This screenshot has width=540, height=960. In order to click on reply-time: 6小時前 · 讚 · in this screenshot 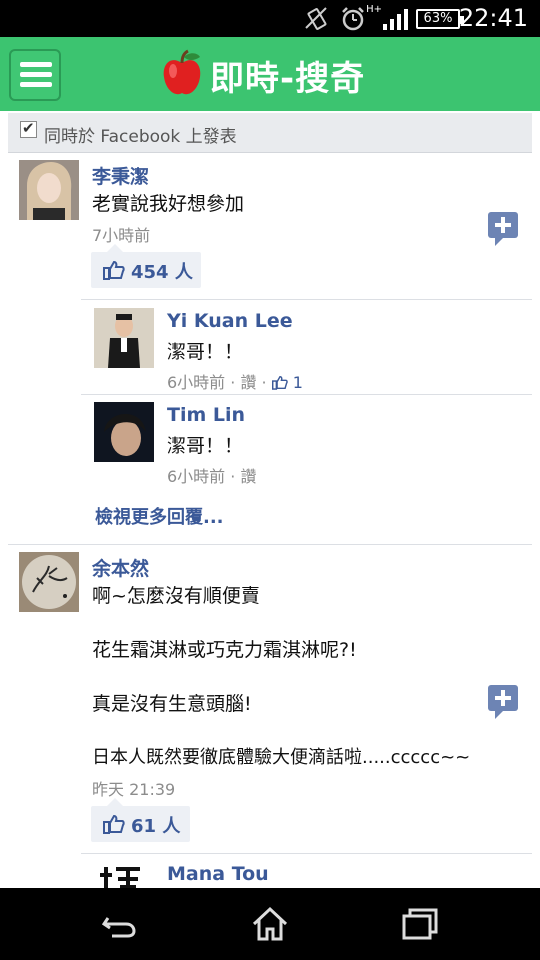, I will do `click(219, 382)`.